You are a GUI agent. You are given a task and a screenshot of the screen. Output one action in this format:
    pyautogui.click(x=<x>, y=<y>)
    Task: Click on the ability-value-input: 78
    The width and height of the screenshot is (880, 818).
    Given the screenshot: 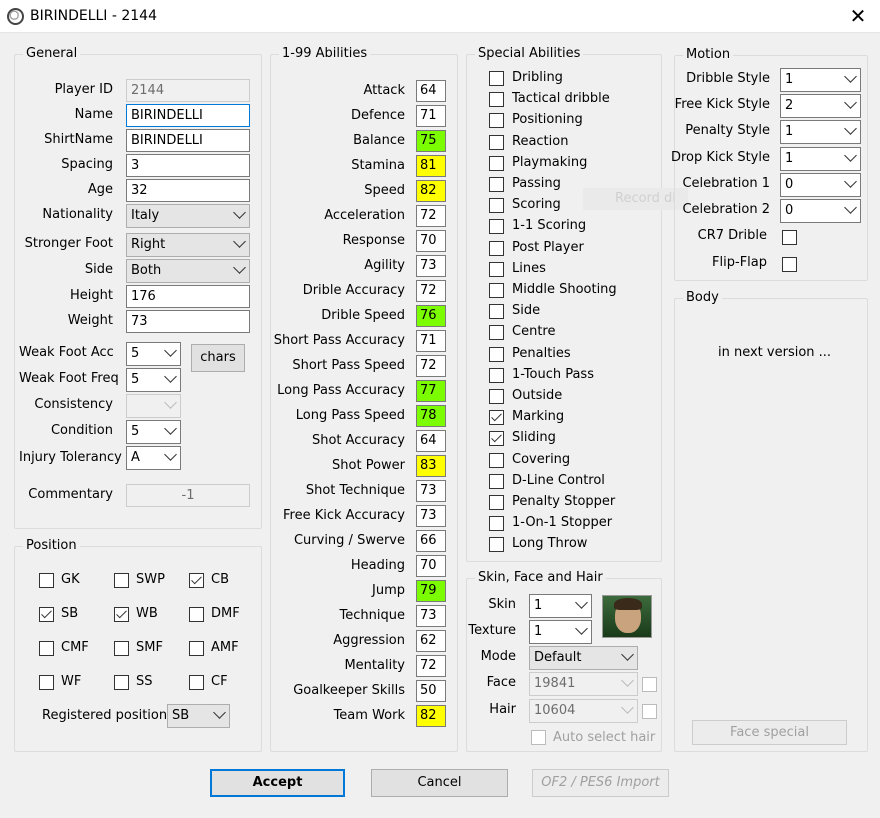 What is the action you would take?
    pyautogui.click(x=431, y=416)
    